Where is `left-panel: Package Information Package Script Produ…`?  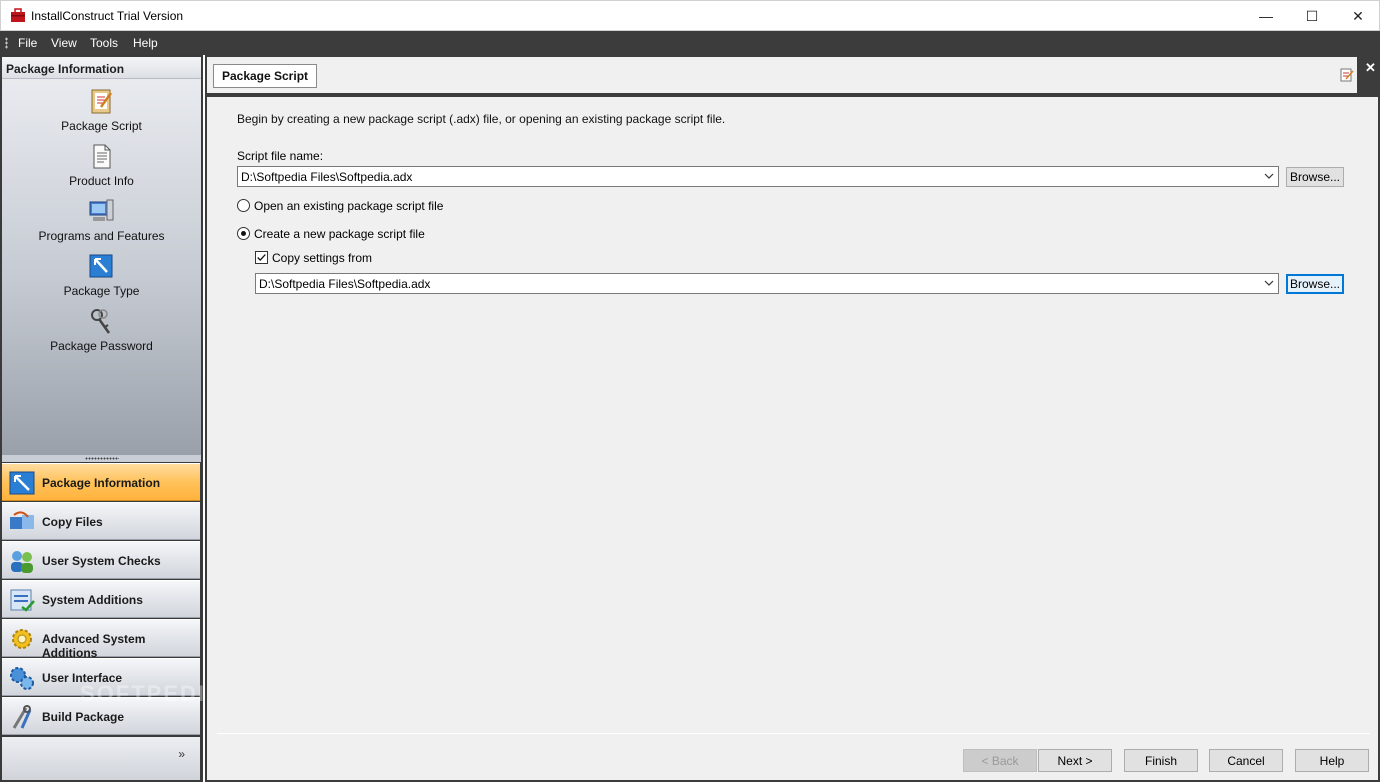 left-panel: Package Information Package Script Produ… is located at coordinates (111, 418).